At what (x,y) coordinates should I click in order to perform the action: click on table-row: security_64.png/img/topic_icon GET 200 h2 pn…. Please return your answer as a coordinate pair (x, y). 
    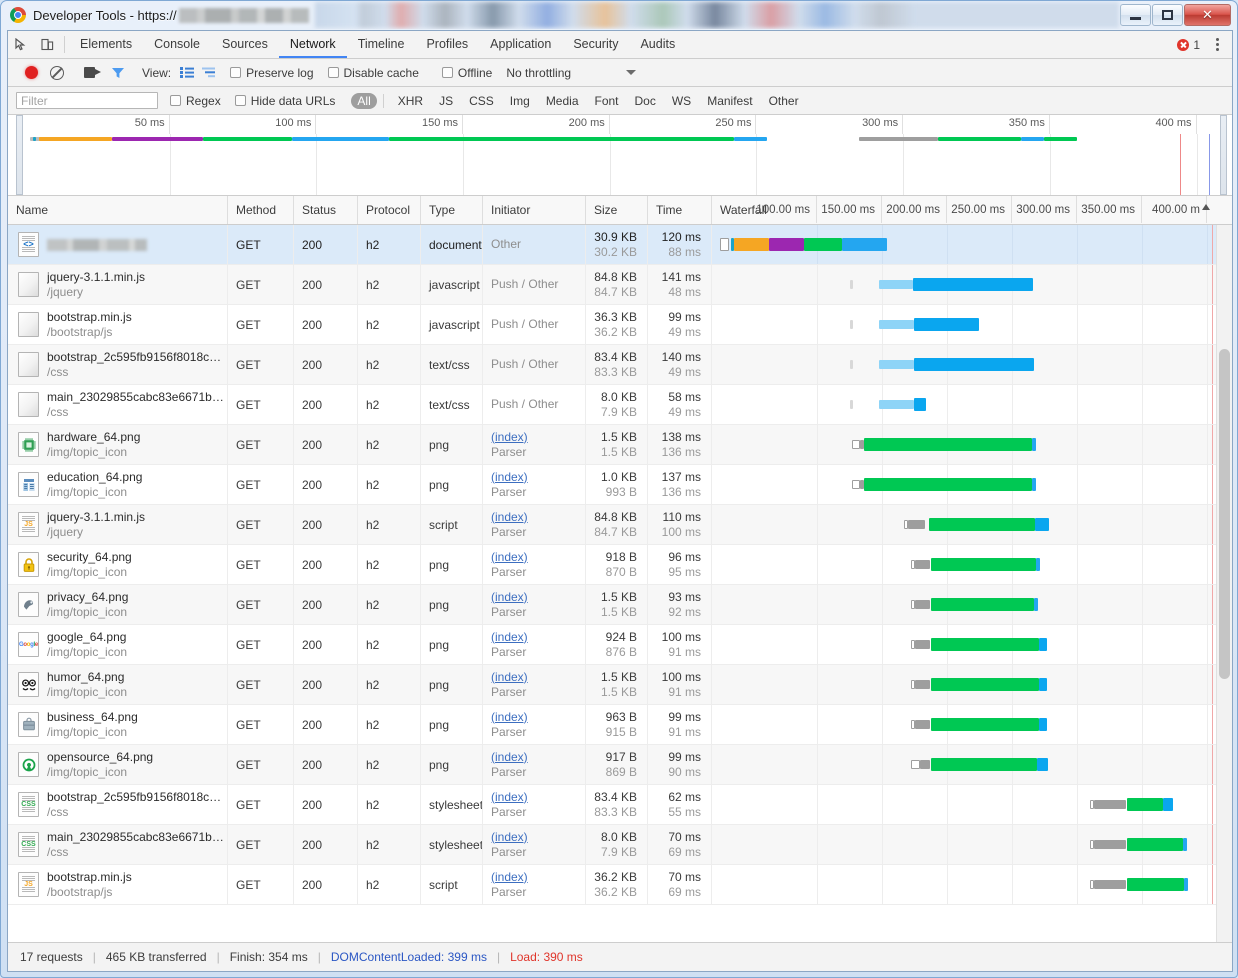
    Looking at the image, I should click on (620, 565).